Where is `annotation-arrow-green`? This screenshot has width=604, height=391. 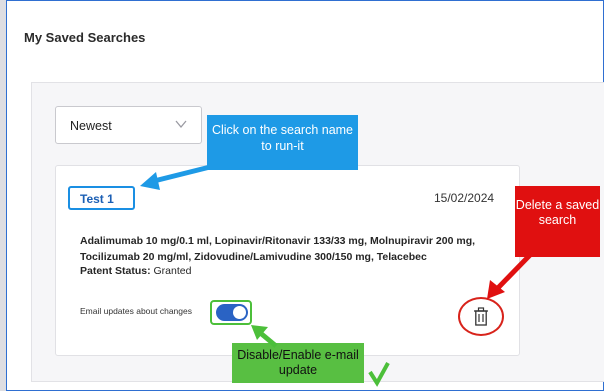 annotation-arrow-green is located at coordinates (264, 336).